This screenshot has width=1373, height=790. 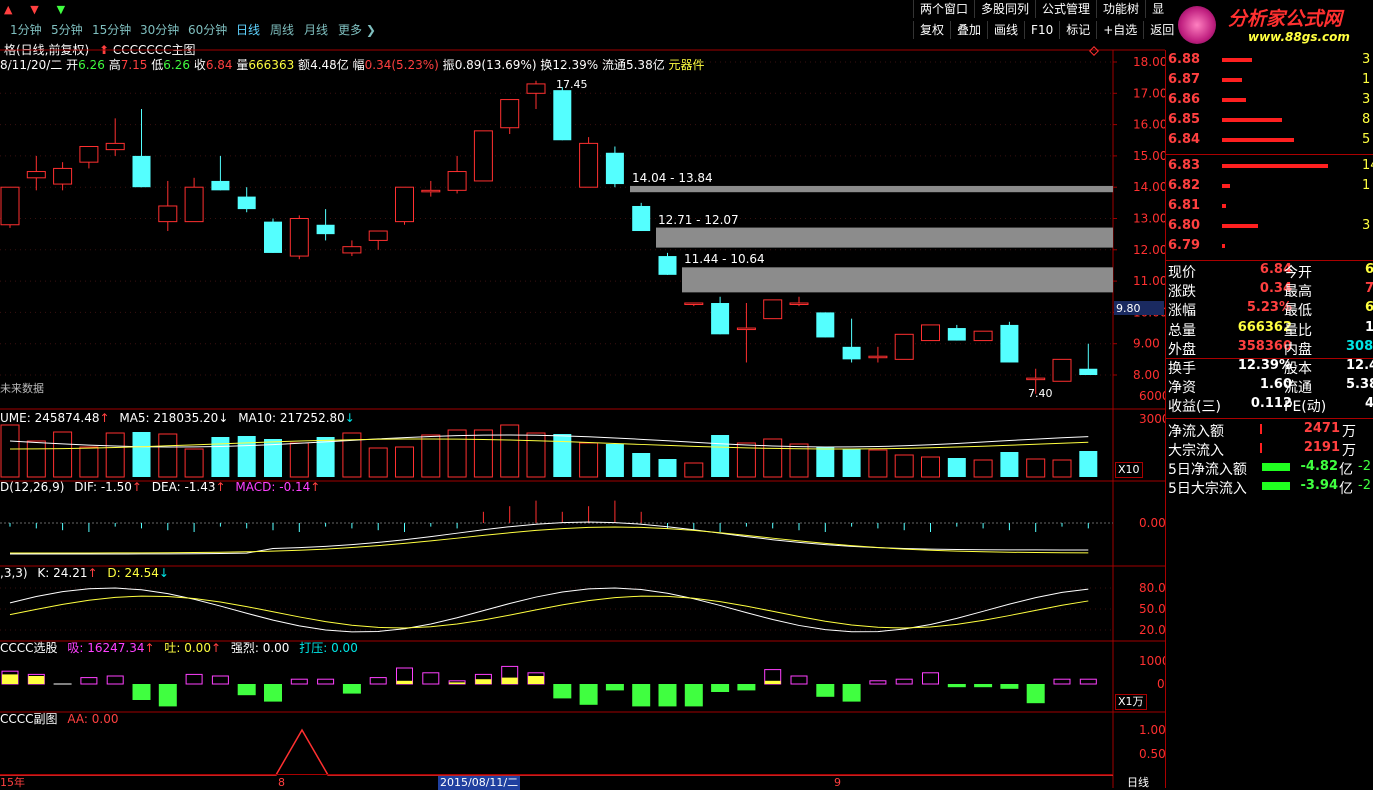 What do you see at coordinates (1182, 388) in the screenshot?
I see `quote-label-left: 净资` at bounding box center [1182, 388].